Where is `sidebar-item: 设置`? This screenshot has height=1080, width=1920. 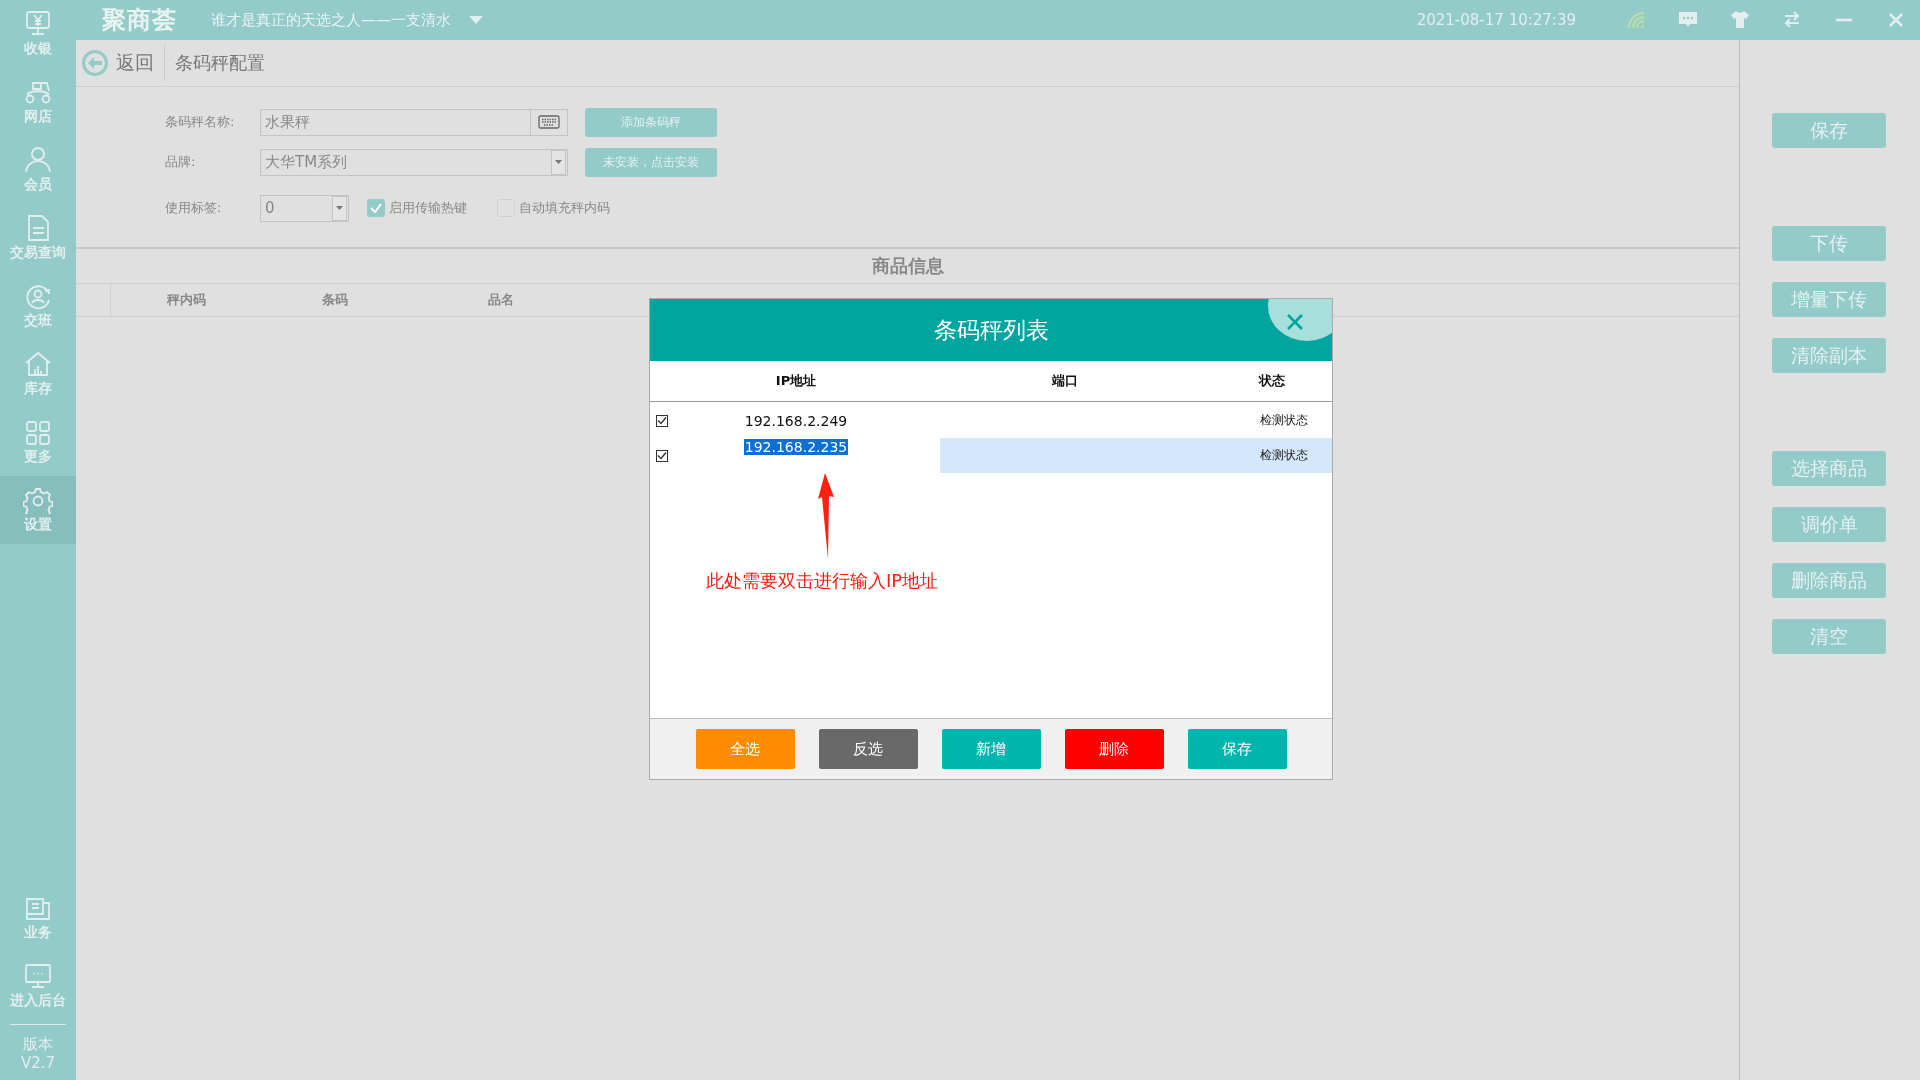
sidebar-item: 设置 is located at coordinates (38, 510).